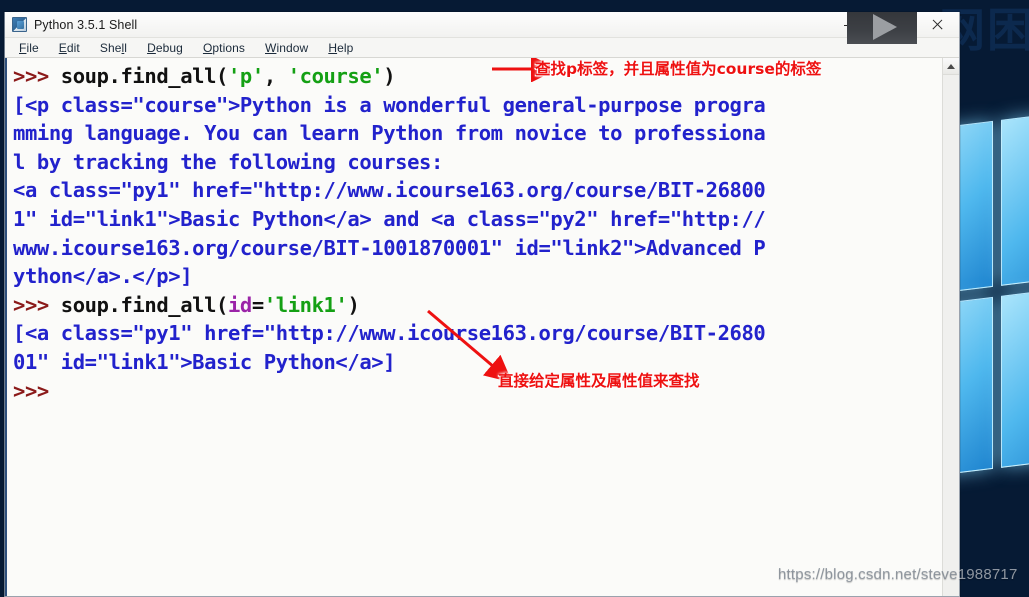 The width and height of the screenshot is (1029, 597). I want to click on window-controls, so click(893, 25).